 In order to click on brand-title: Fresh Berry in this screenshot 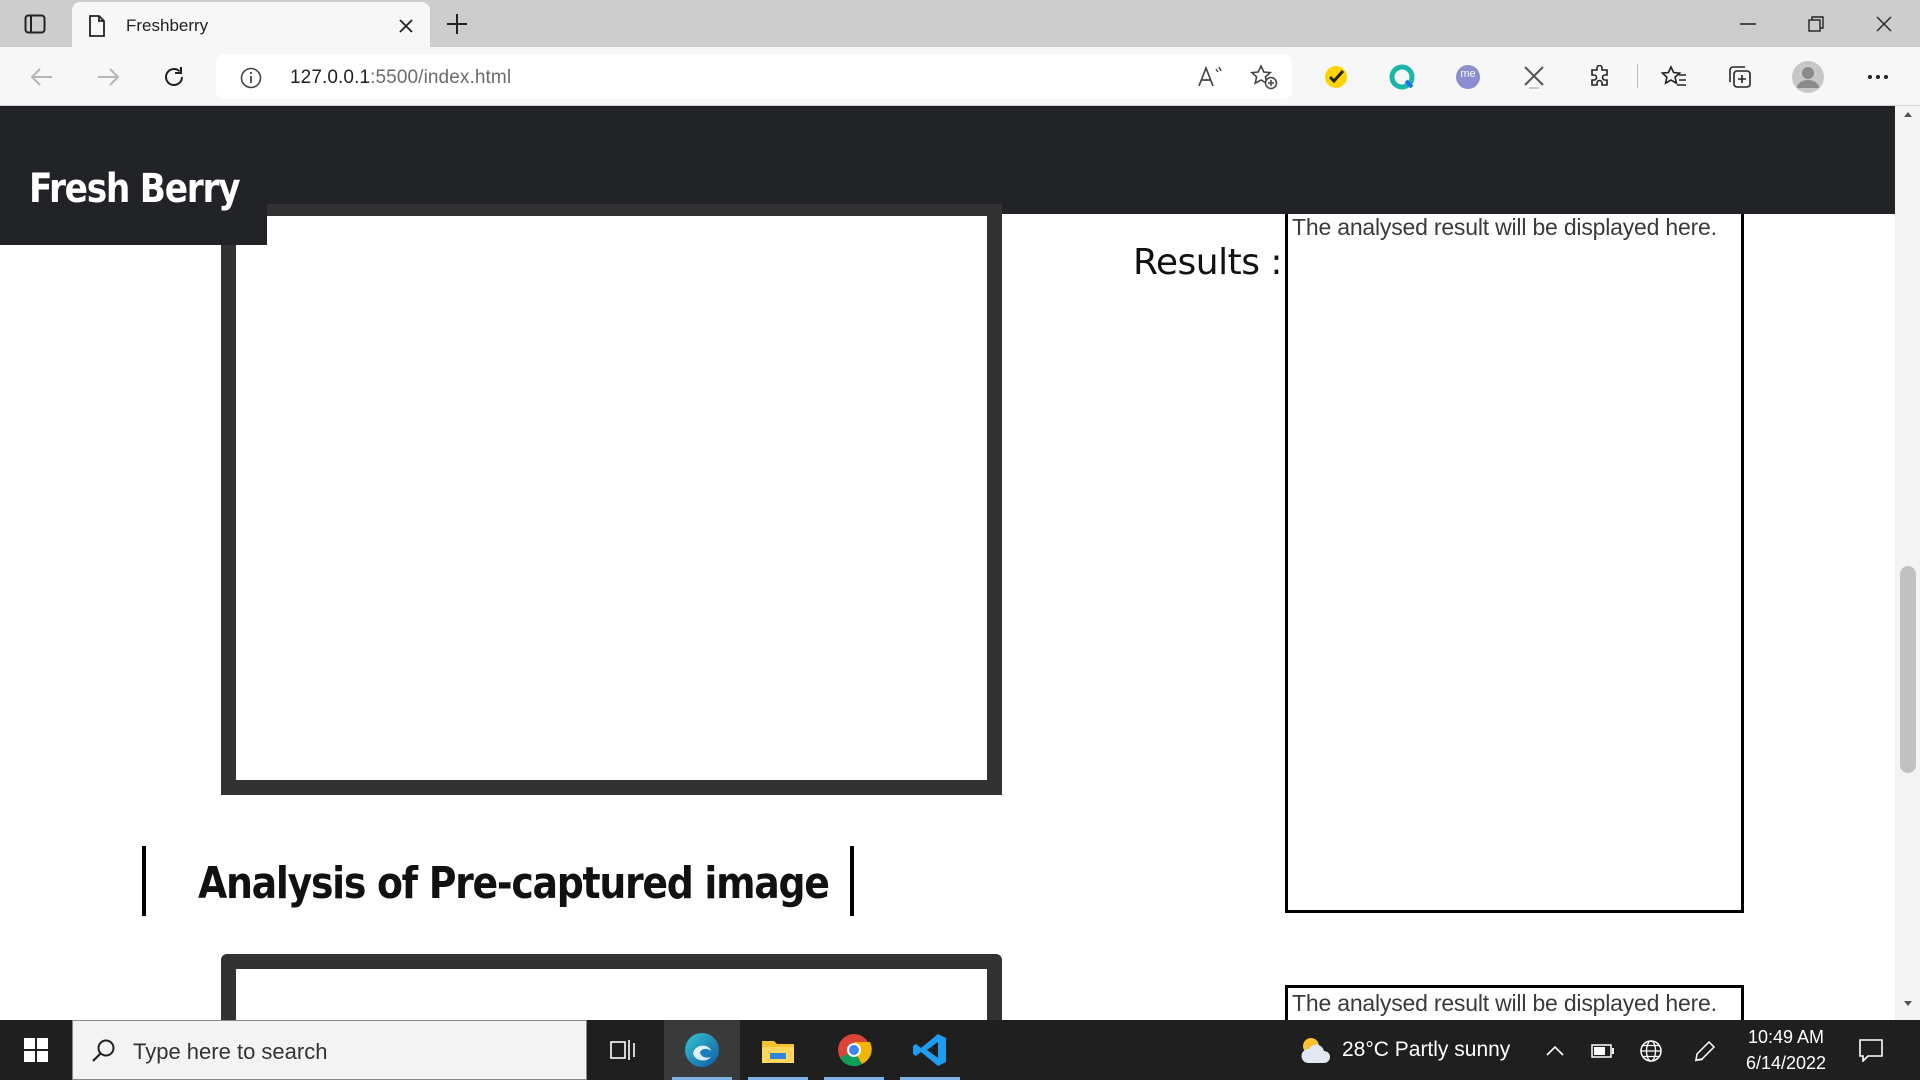, I will do `click(135, 189)`.